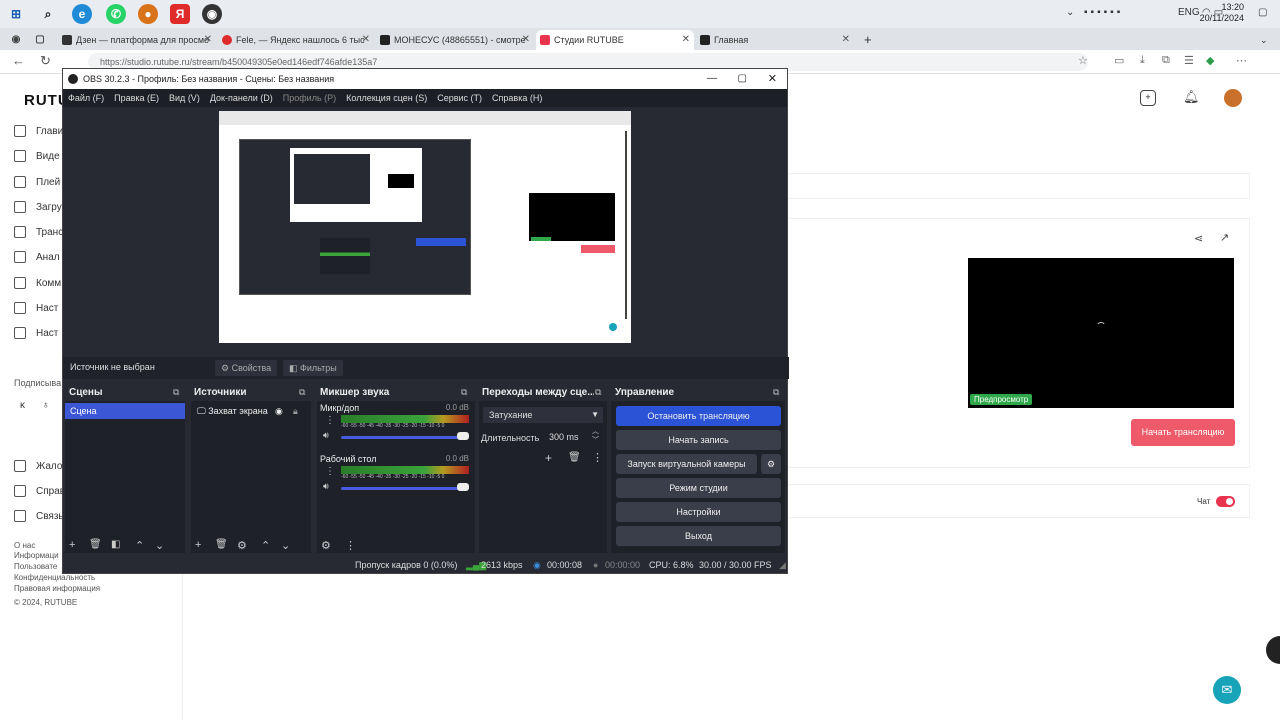  I want to click on menu-icon: ☰, so click(1189, 60).